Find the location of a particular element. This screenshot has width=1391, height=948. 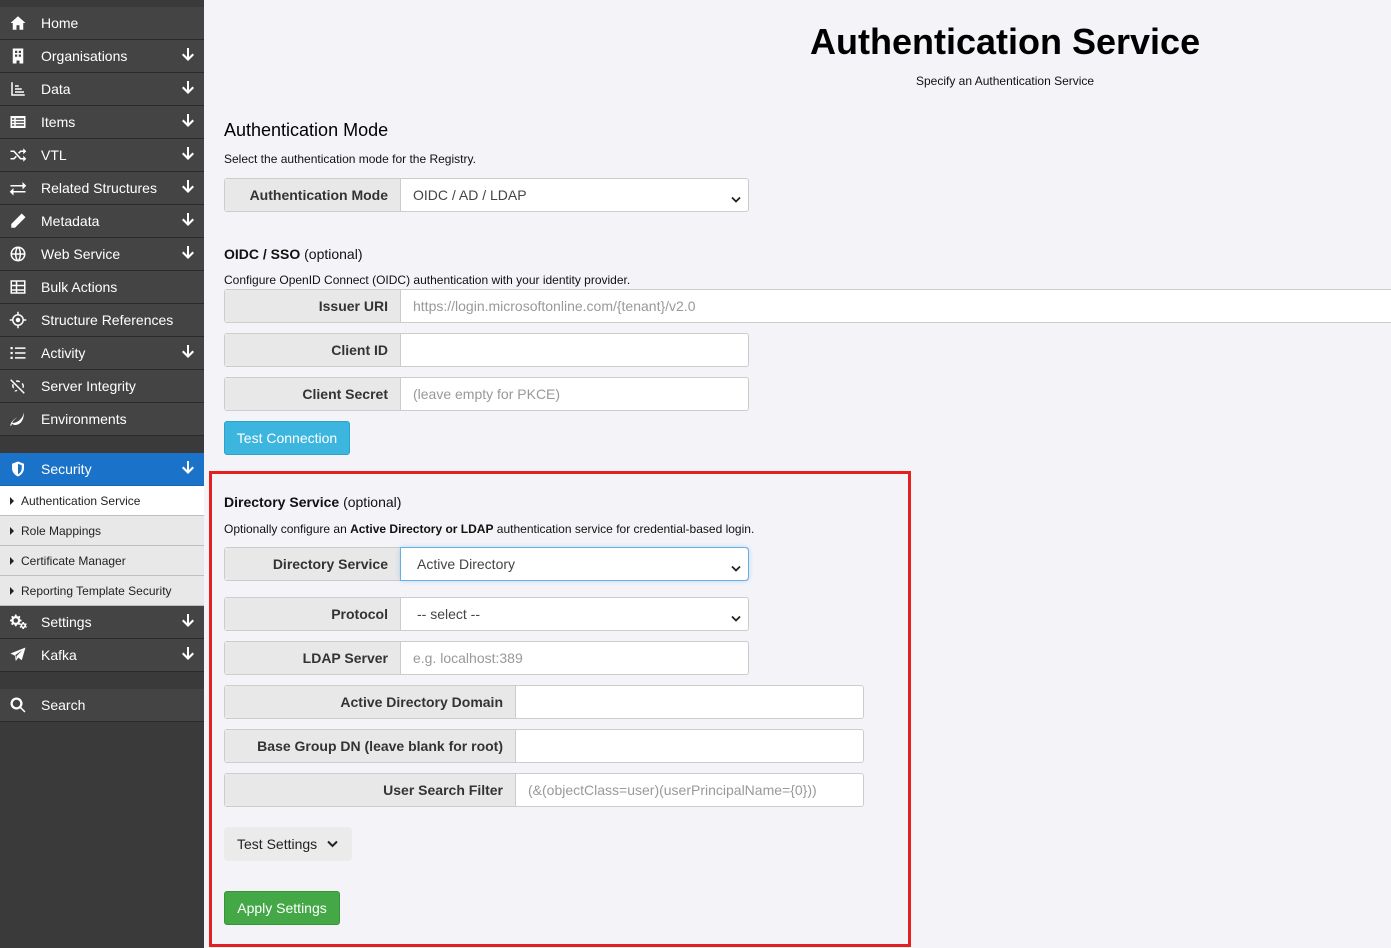

sidebar-item-label: Server Integrity is located at coordinates (88, 386).